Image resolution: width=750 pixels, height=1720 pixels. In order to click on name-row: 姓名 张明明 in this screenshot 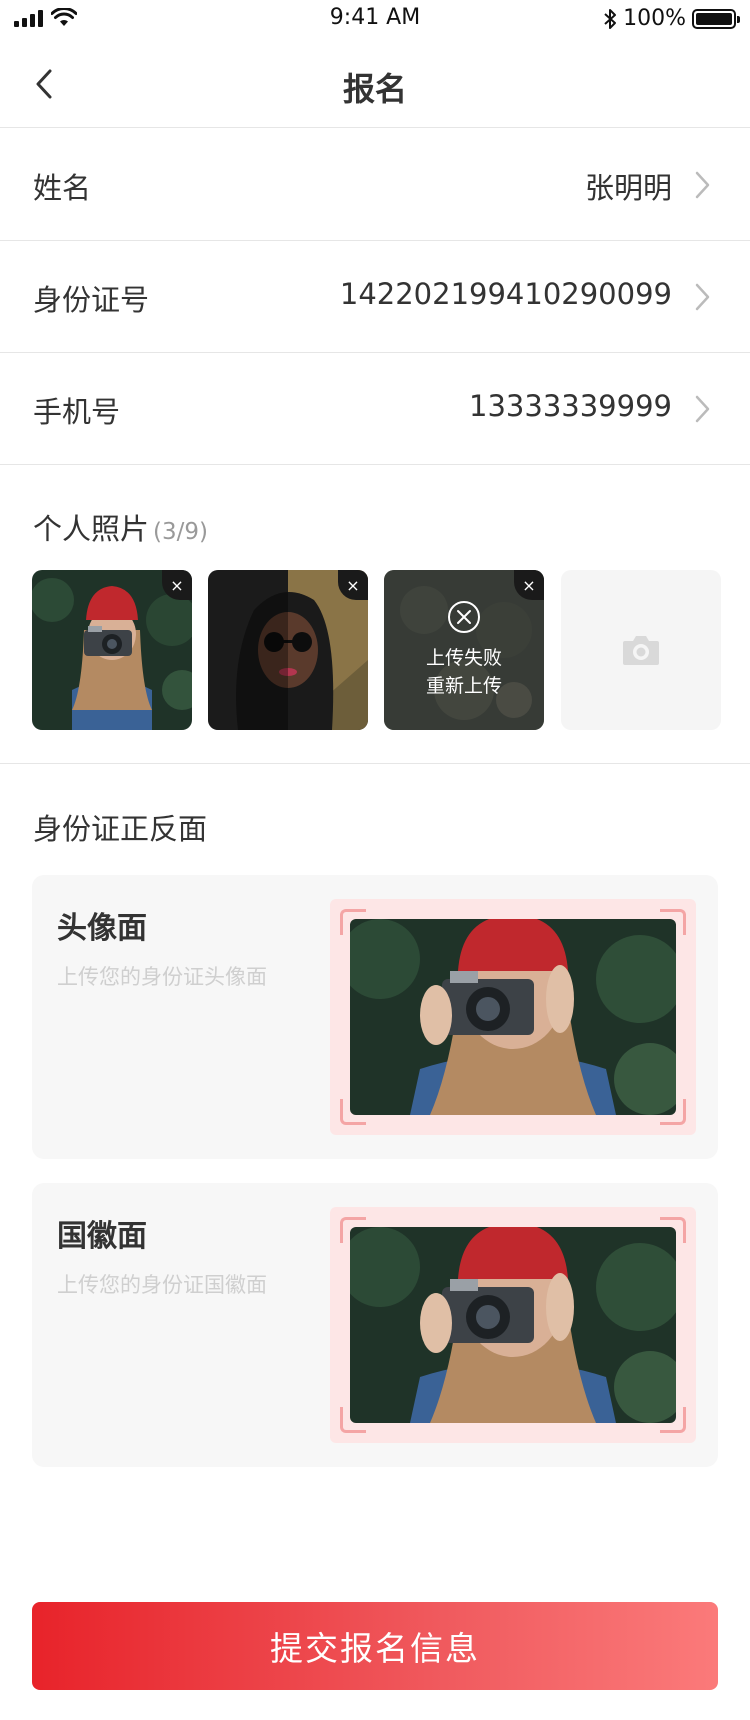, I will do `click(375, 185)`.